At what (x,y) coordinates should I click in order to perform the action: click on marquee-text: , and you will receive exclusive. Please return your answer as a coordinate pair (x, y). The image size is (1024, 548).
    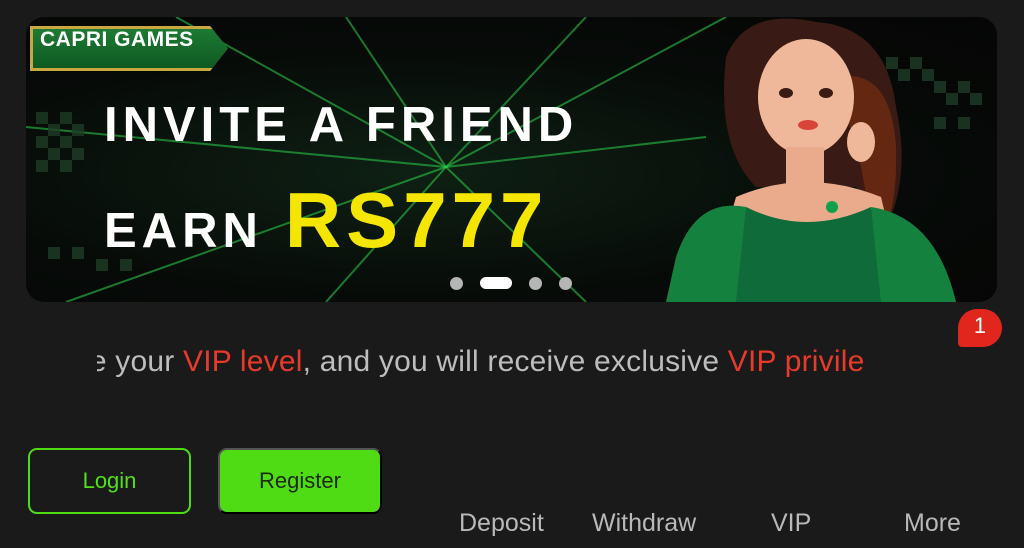
    Looking at the image, I should click on (515, 361).